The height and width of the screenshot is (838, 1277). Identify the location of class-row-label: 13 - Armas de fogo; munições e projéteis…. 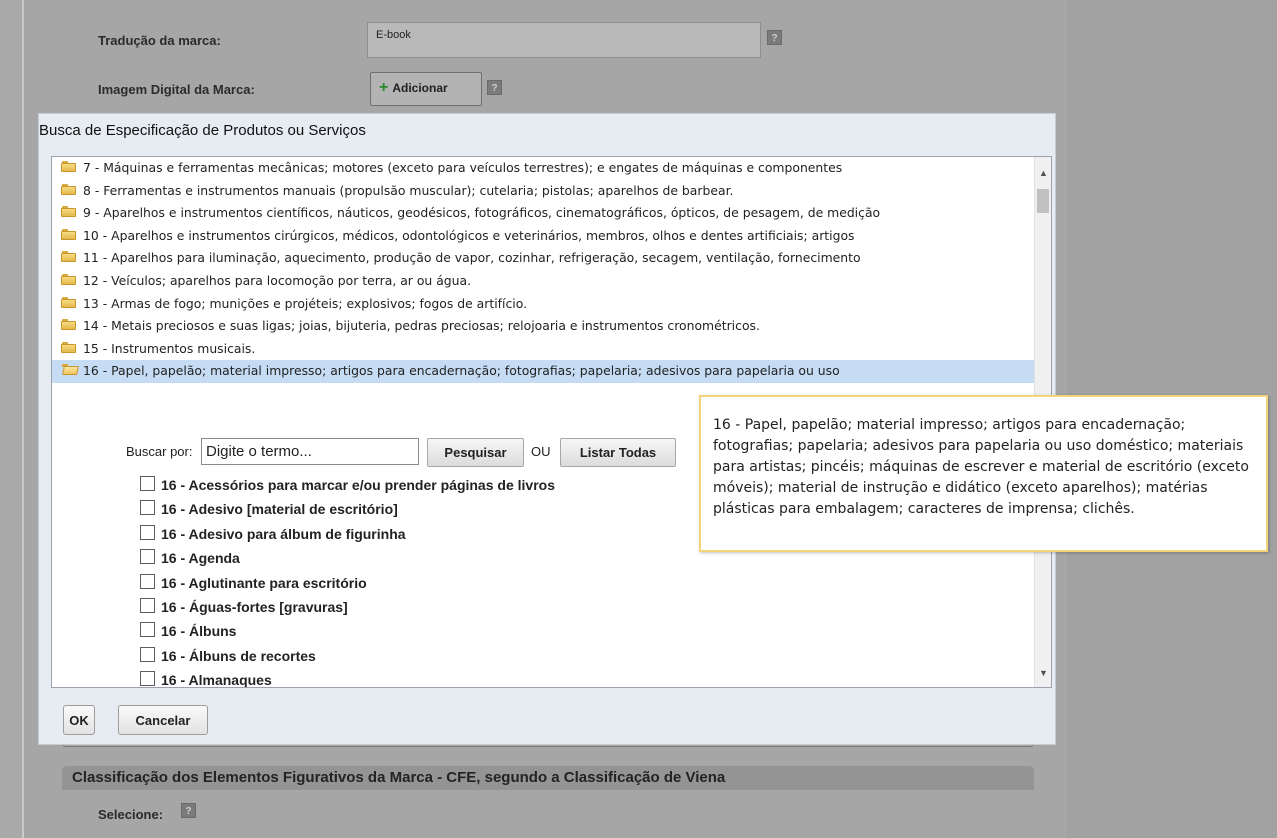
(305, 303).